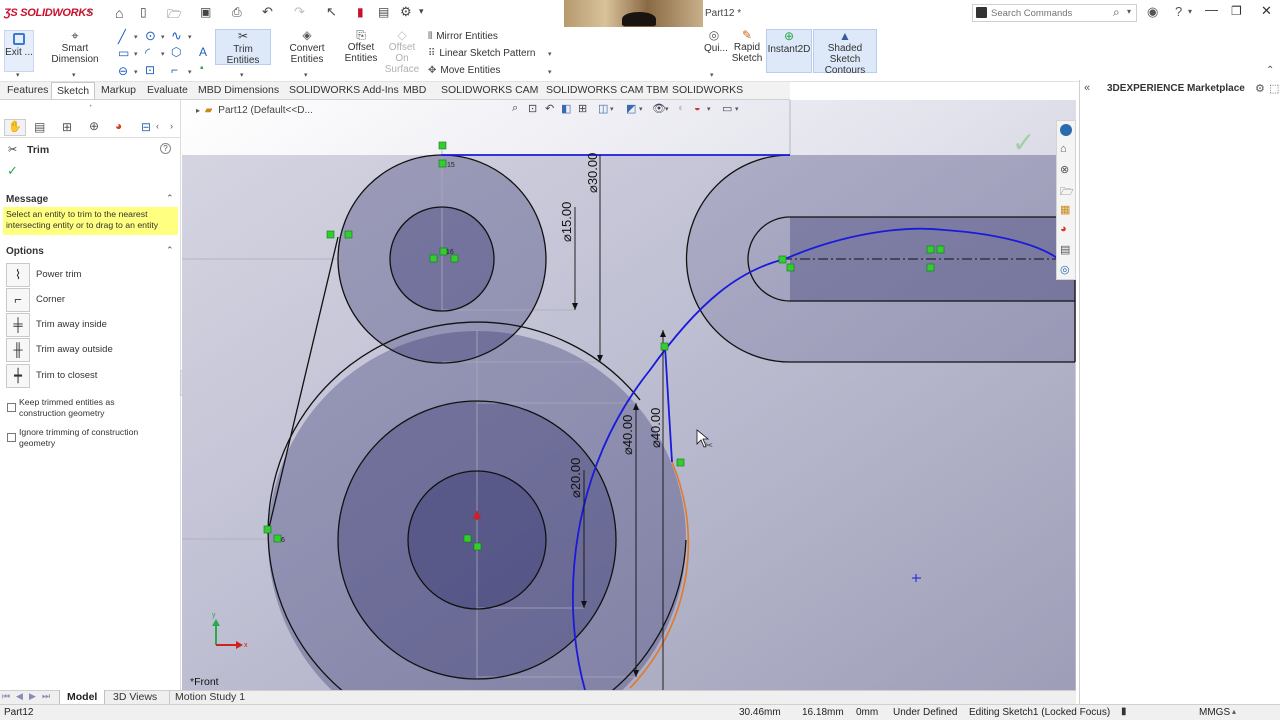  What do you see at coordinates (575, 478) in the screenshot?
I see `dim-20-label: ⌀20.00` at bounding box center [575, 478].